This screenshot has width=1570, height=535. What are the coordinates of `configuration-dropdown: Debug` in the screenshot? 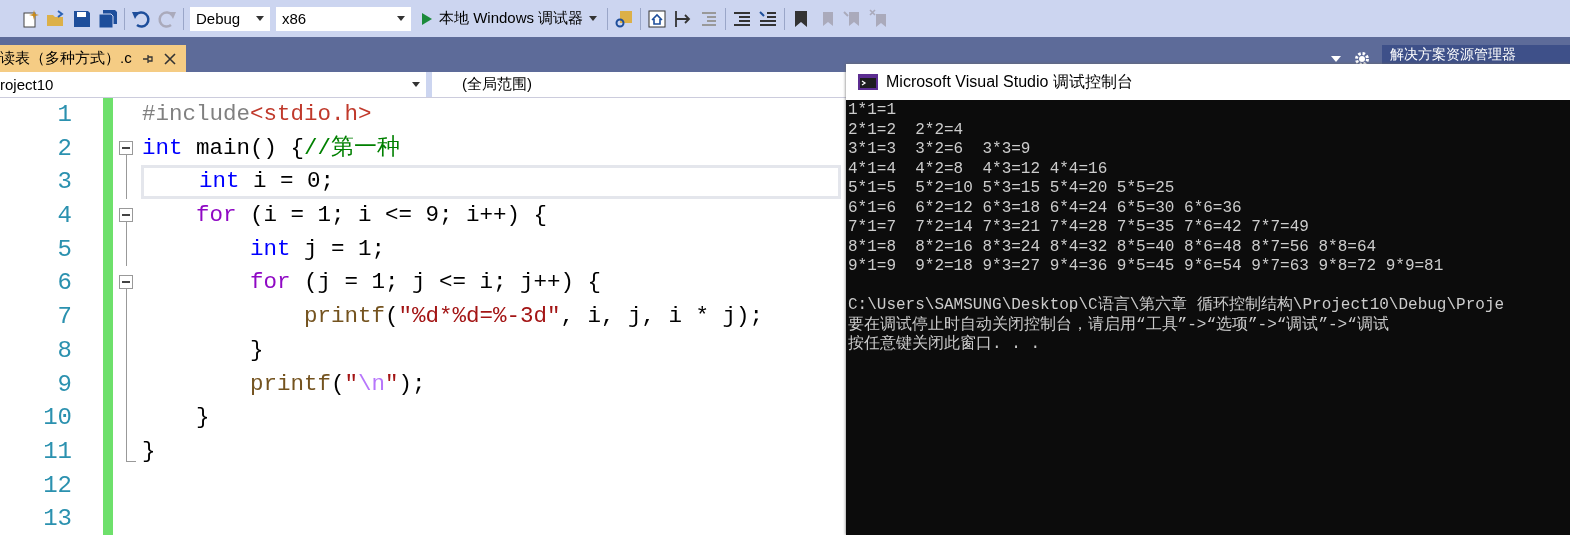 It's located at (230, 18).